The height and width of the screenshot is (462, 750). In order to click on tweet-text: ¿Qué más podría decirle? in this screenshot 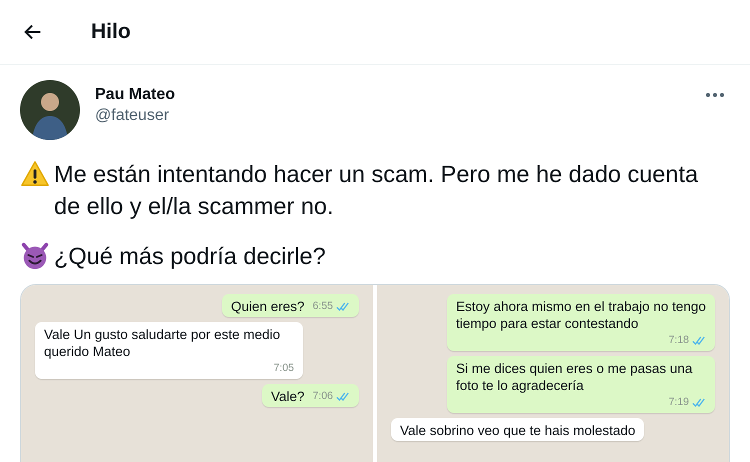, I will do `click(190, 256)`.